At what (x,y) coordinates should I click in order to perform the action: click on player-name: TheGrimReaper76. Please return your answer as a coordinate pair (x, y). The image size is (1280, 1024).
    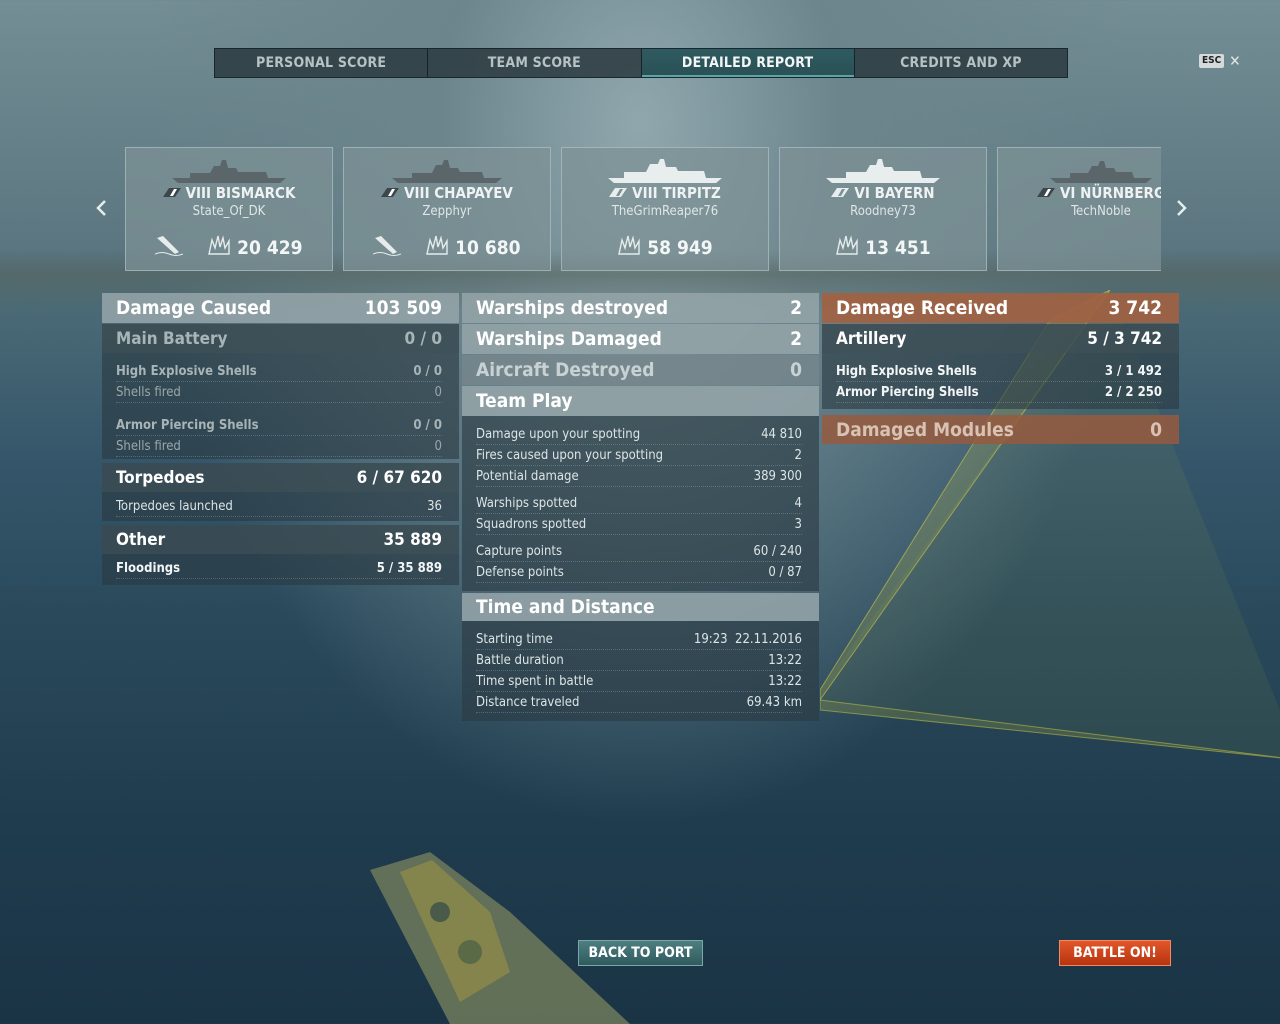
    Looking at the image, I should click on (665, 211).